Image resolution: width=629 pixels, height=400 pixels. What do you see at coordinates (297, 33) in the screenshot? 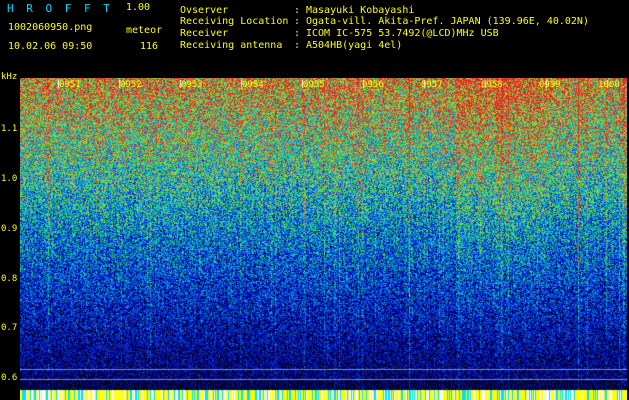
I see `receiver-sep: :` at bounding box center [297, 33].